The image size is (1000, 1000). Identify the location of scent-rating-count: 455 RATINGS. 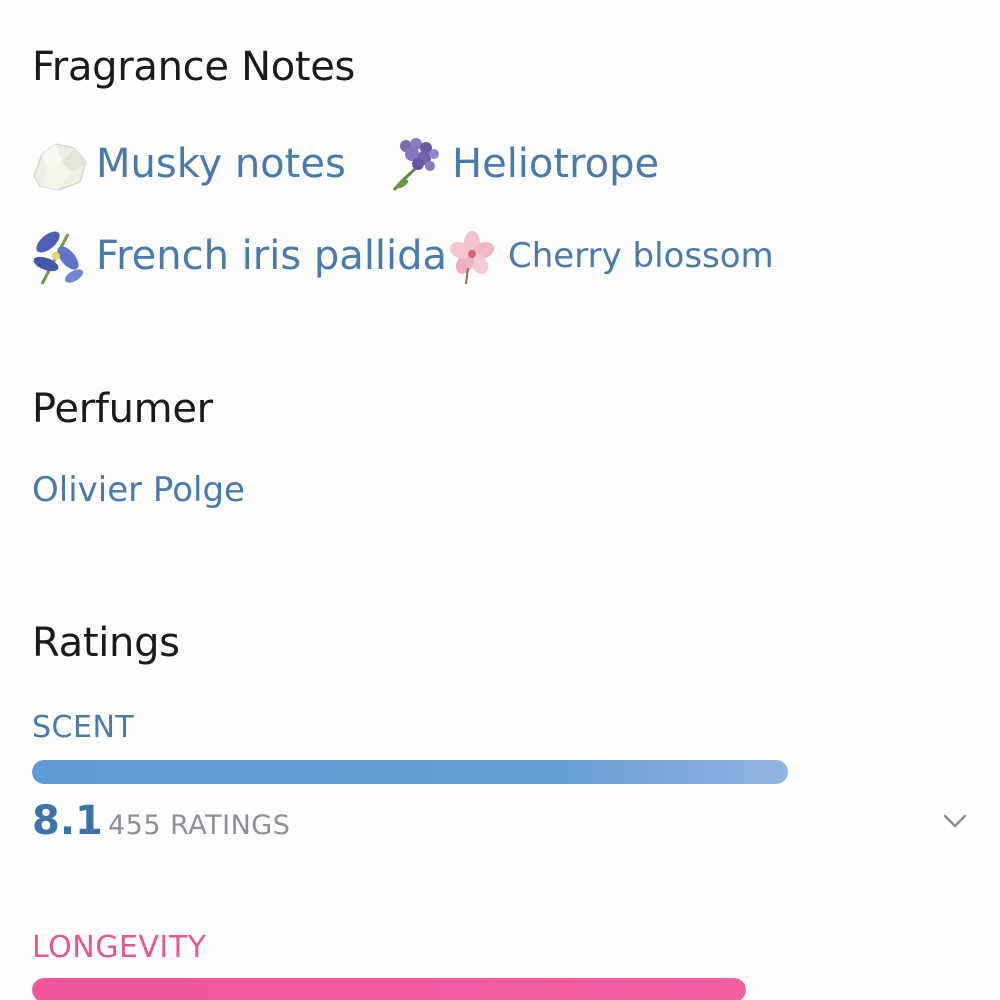
(199, 825).